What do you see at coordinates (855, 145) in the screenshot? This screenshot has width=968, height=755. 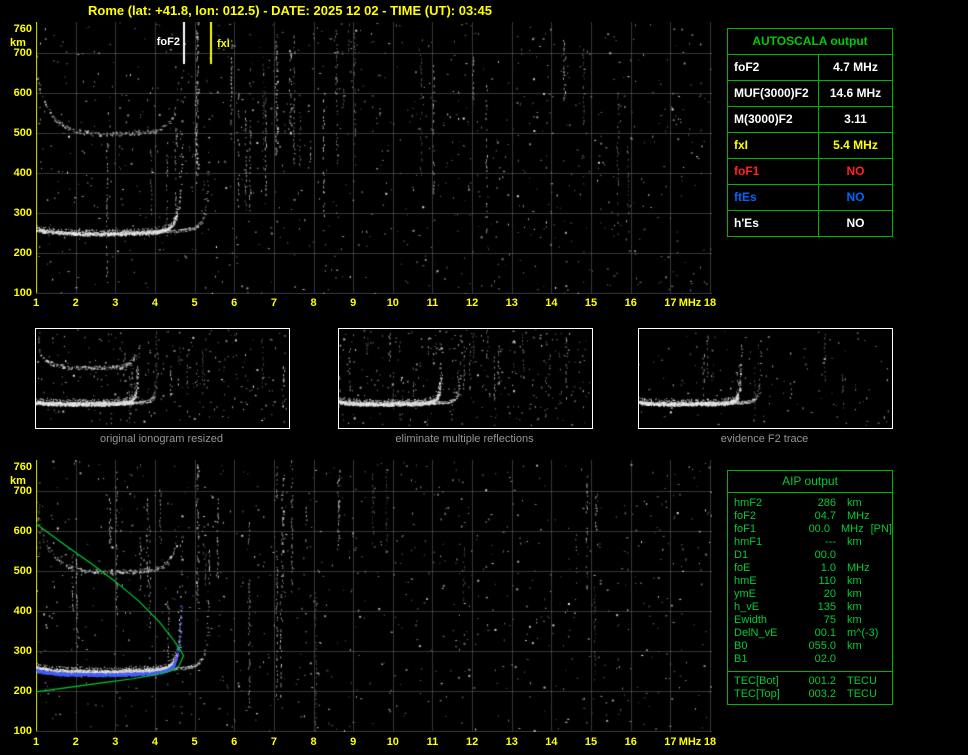 I see `autoscala-row-value: 5.4 MHz` at bounding box center [855, 145].